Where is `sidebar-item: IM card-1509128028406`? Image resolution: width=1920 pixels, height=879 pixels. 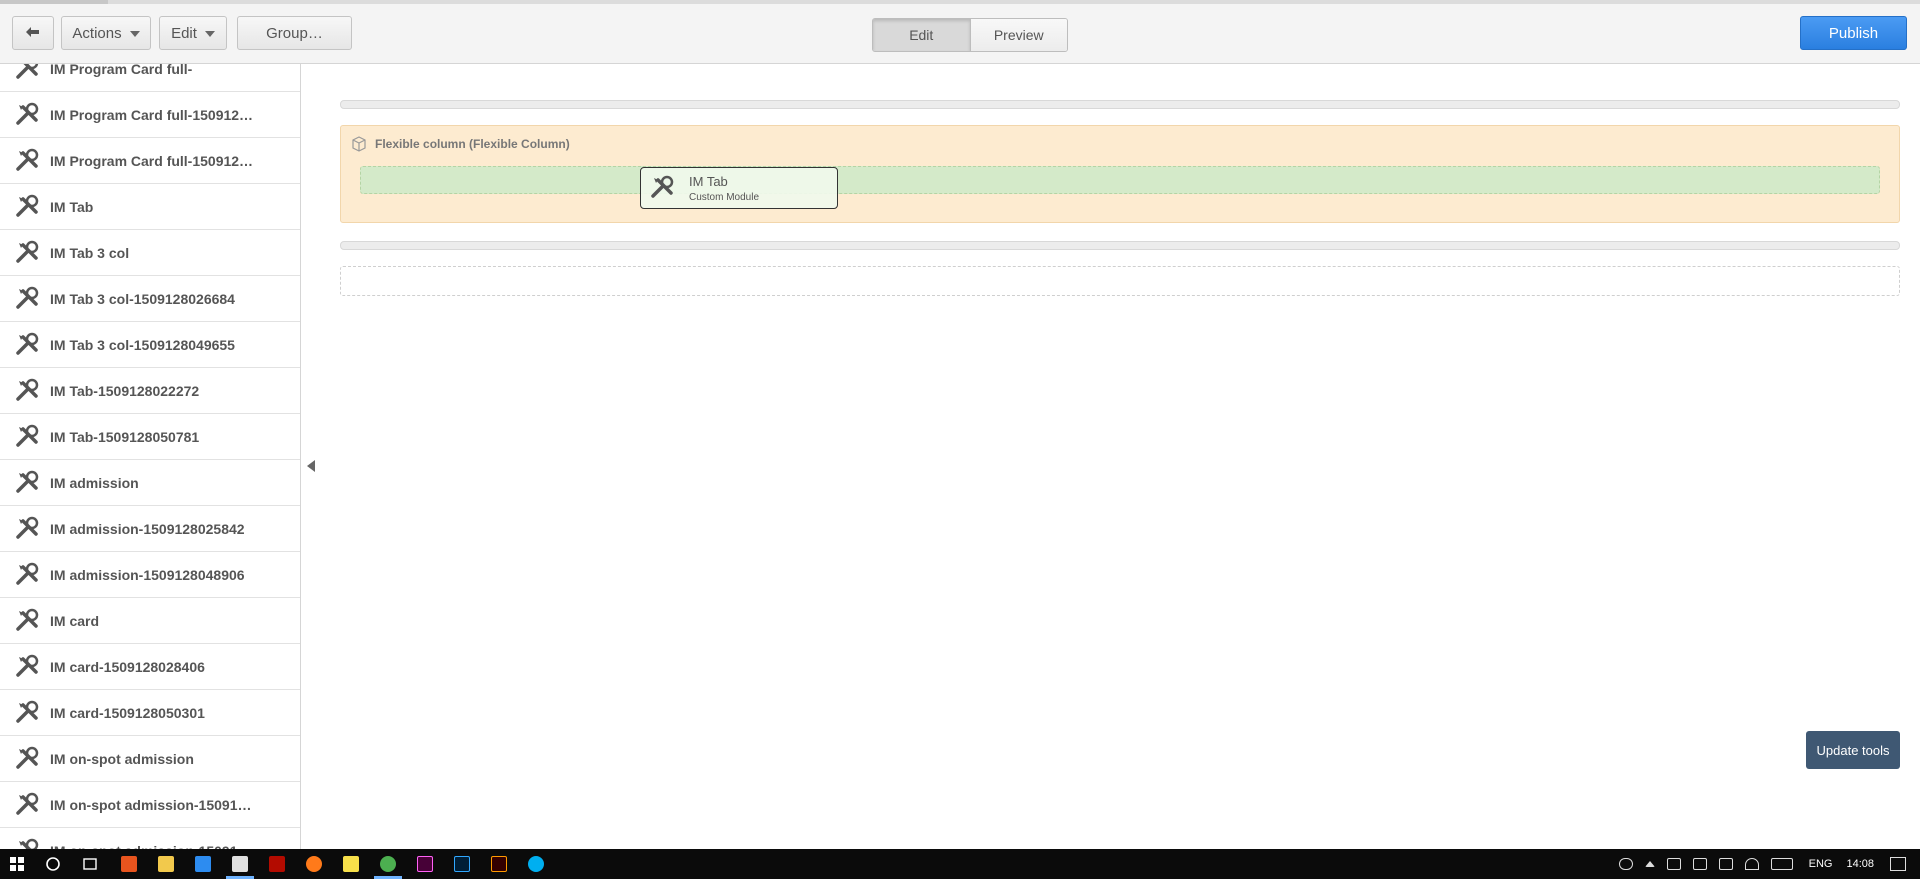 sidebar-item: IM card-1509128028406 is located at coordinates (150, 667).